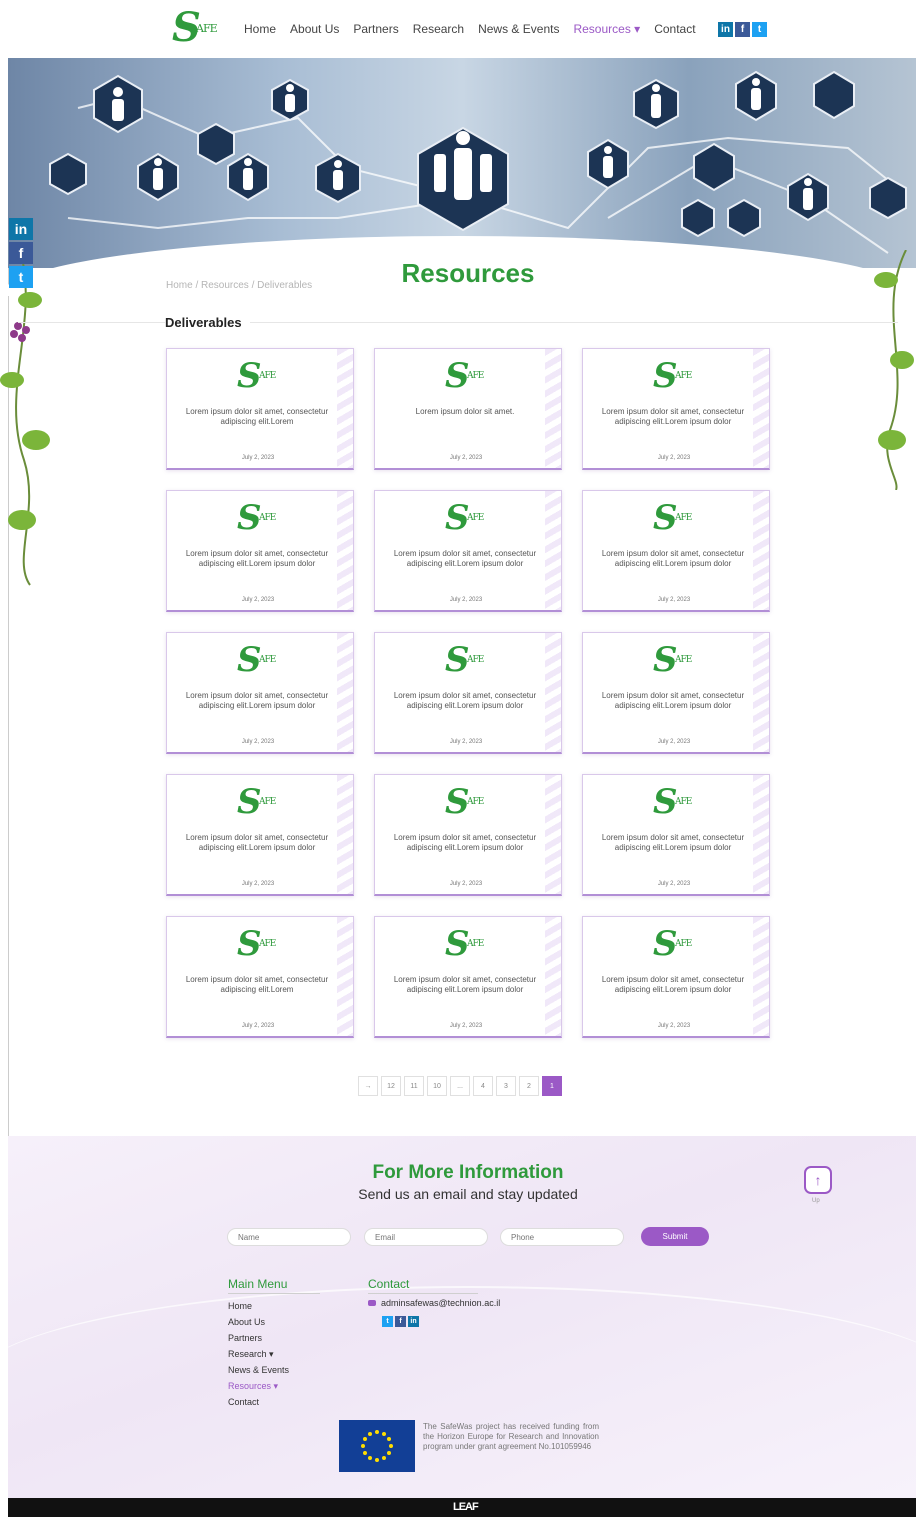 This screenshot has width=916, height=1517. What do you see at coordinates (441, 1303) in the screenshot?
I see `footer-email-text: adminsafewas@technion.ac.il` at bounding box center [441, 1303].